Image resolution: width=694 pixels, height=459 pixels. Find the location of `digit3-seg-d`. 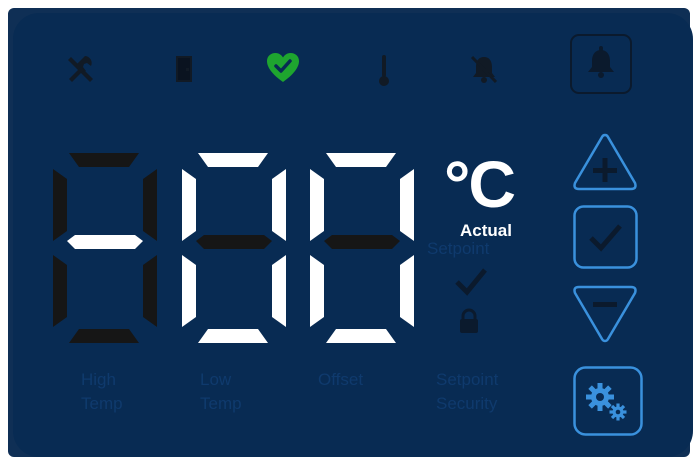

digit3-seg-d is located at coordinates (361, 336).